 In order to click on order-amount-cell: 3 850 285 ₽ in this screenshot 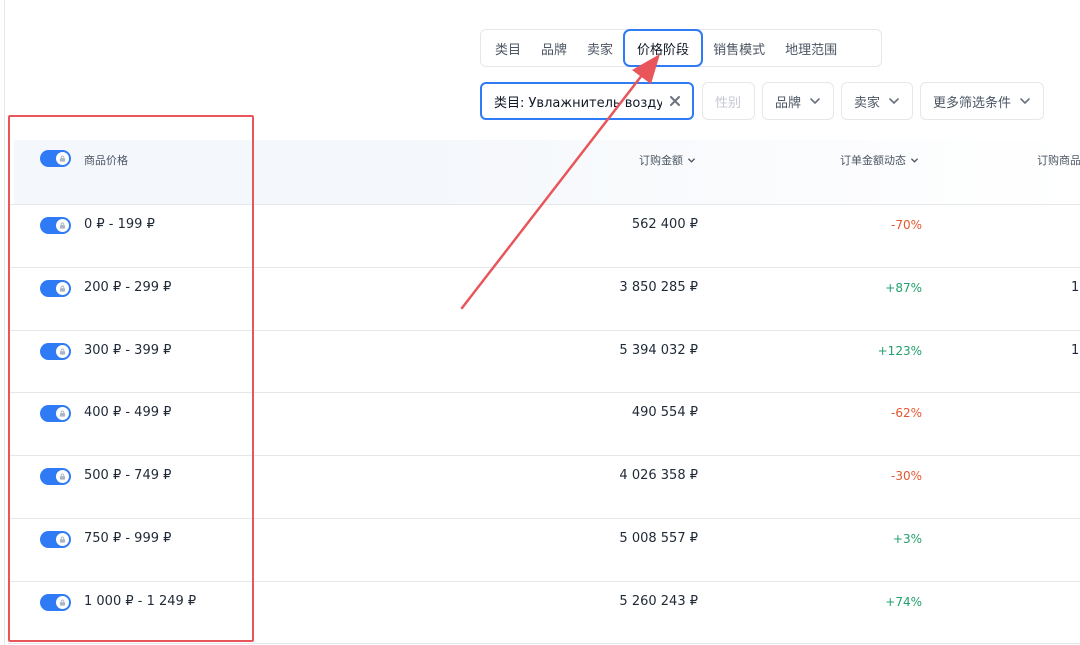, I will do `click(658, 287)`.